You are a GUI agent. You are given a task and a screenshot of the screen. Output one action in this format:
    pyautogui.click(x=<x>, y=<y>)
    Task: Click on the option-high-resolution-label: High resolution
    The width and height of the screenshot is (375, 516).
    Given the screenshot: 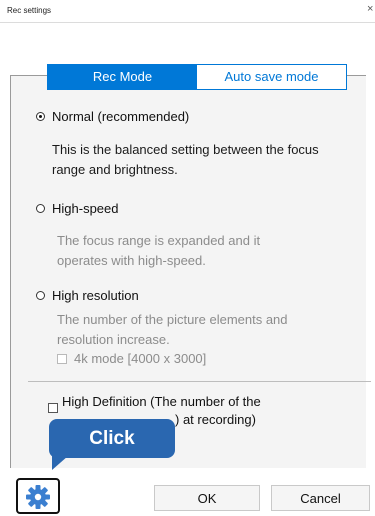 What is the action you would take?
    pyautogui.click(x=95, y=295)
    